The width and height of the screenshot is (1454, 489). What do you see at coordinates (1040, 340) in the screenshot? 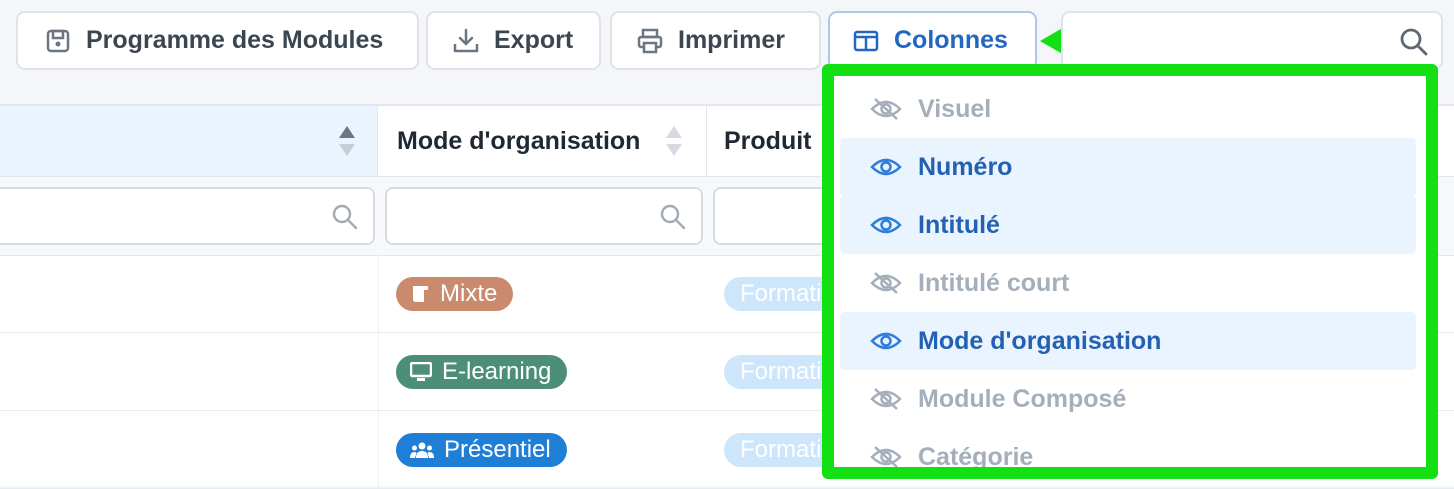
I see `column-toggle-label: Mode d'organisation` at bounding box center [1040, 340].